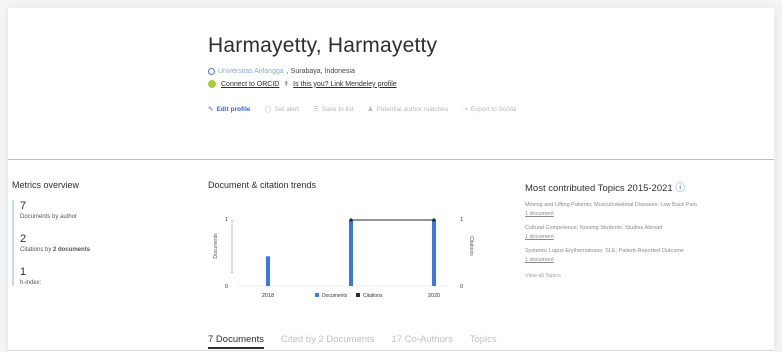 Image resolution: width=782 pixels, height=352 pixels. What do you see at coordinates (349, 296) in the screenshot?
I see `chart-legend: Documents Citations` at bounding box center [349, 296].